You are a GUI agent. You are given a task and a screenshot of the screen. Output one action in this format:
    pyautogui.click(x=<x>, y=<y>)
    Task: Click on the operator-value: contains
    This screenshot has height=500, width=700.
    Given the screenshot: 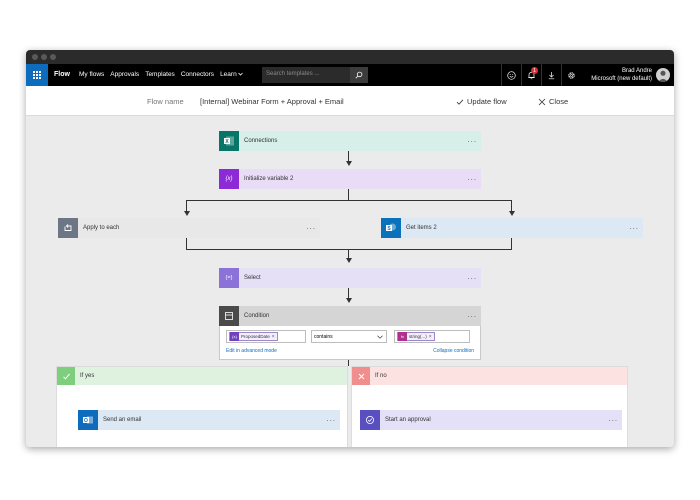 What is the action you would take?
    pyautogui.click(x=323, y=336)
    